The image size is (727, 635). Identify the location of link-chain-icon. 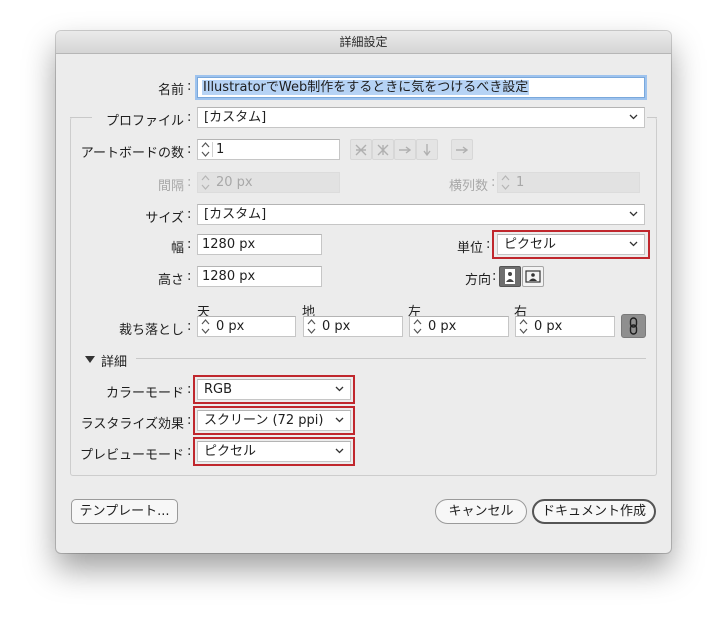
(633, 326).